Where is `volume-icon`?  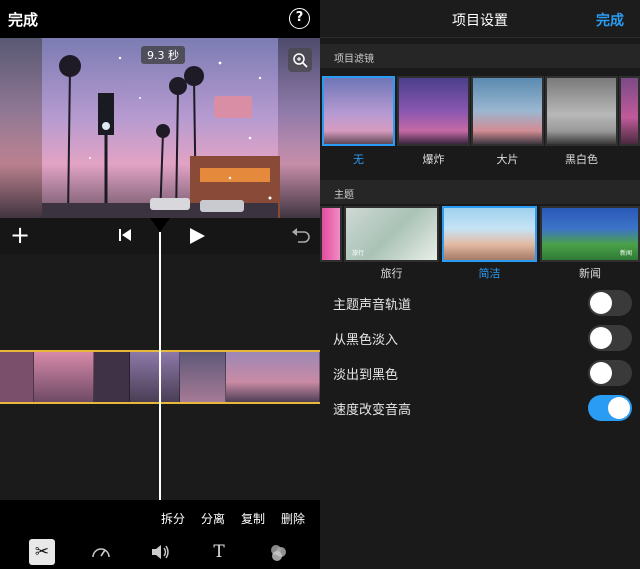
volume-icon is located at coordinates (160, 552).